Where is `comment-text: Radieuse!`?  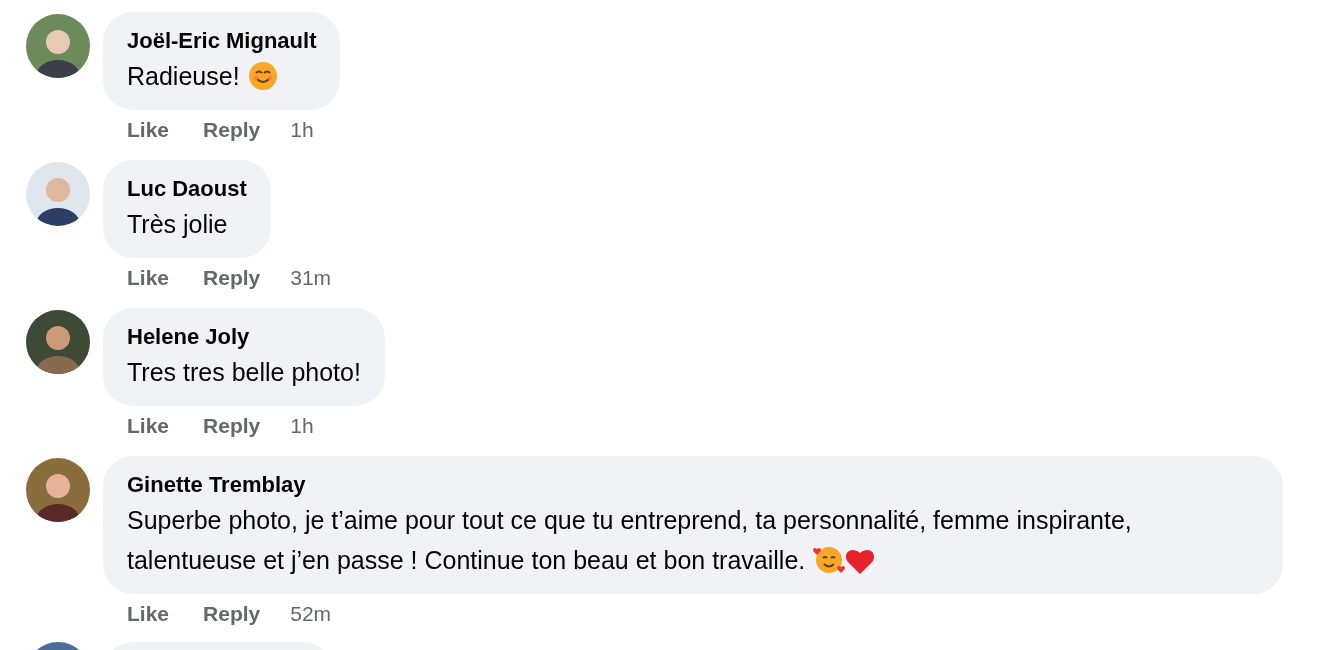
comment-text: Radieuse! is located at coordinates (222, 76).